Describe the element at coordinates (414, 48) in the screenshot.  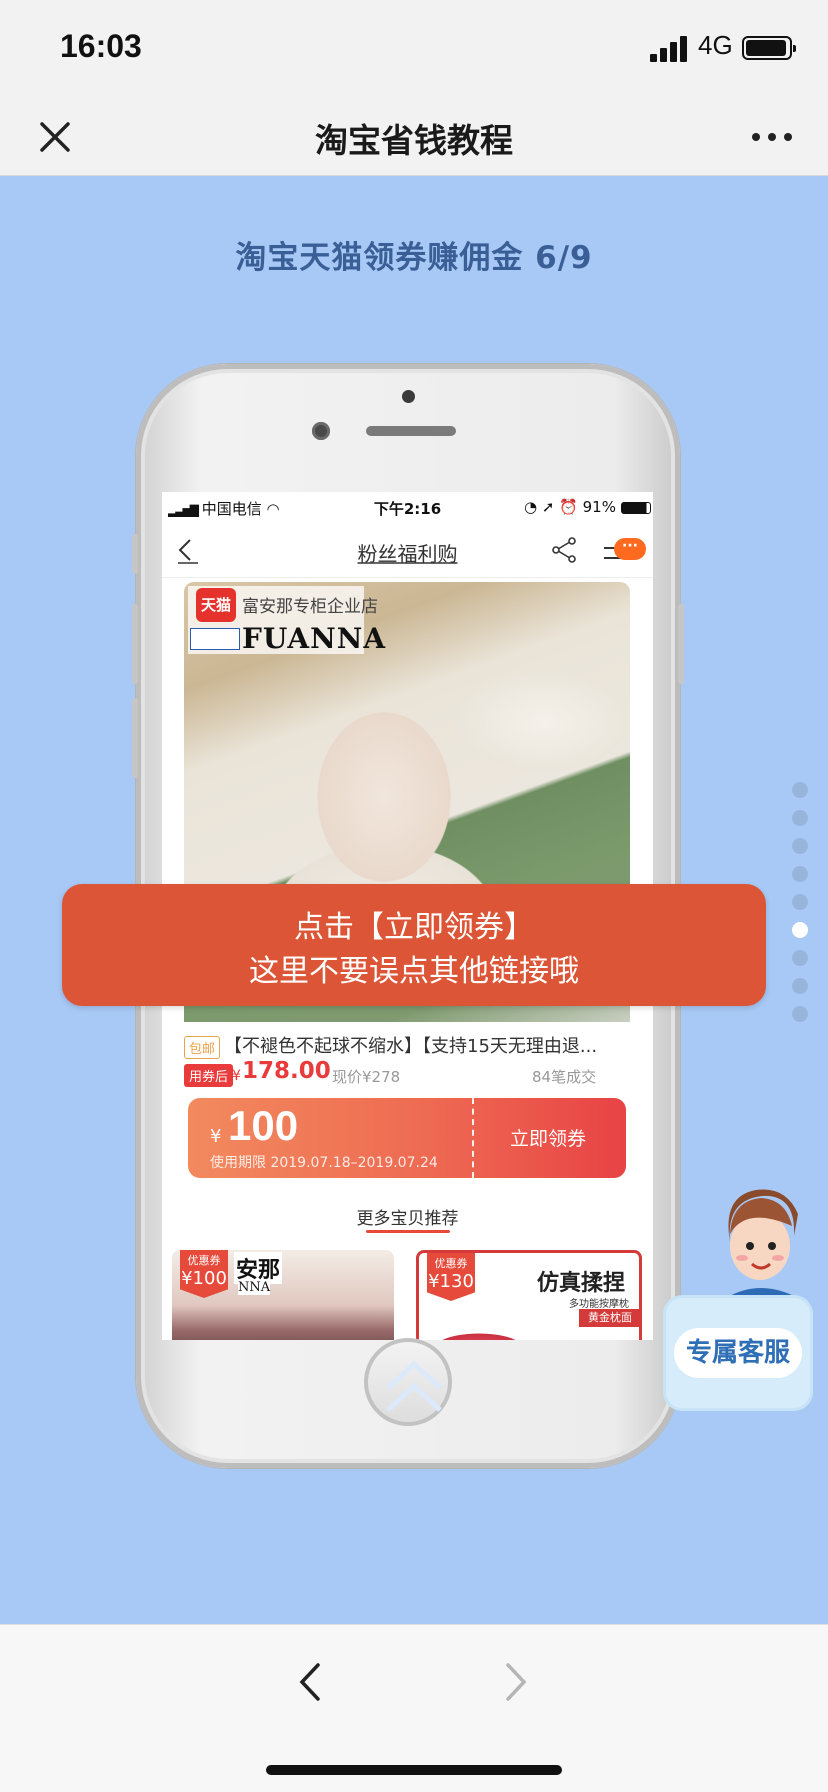
I see `status-bar: 16:03 4G` at that location.